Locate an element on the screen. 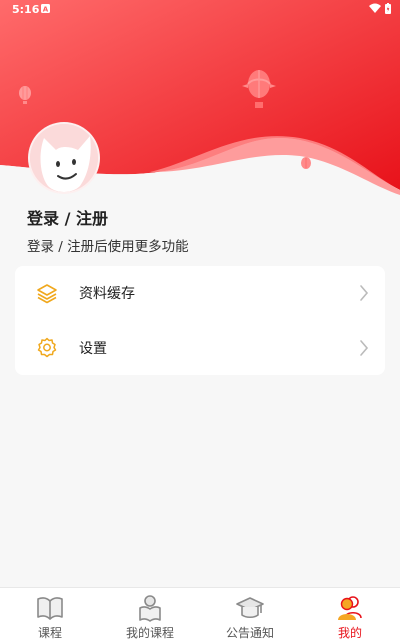  status-bar: 5:16 A is located at coordinates (200, 10).